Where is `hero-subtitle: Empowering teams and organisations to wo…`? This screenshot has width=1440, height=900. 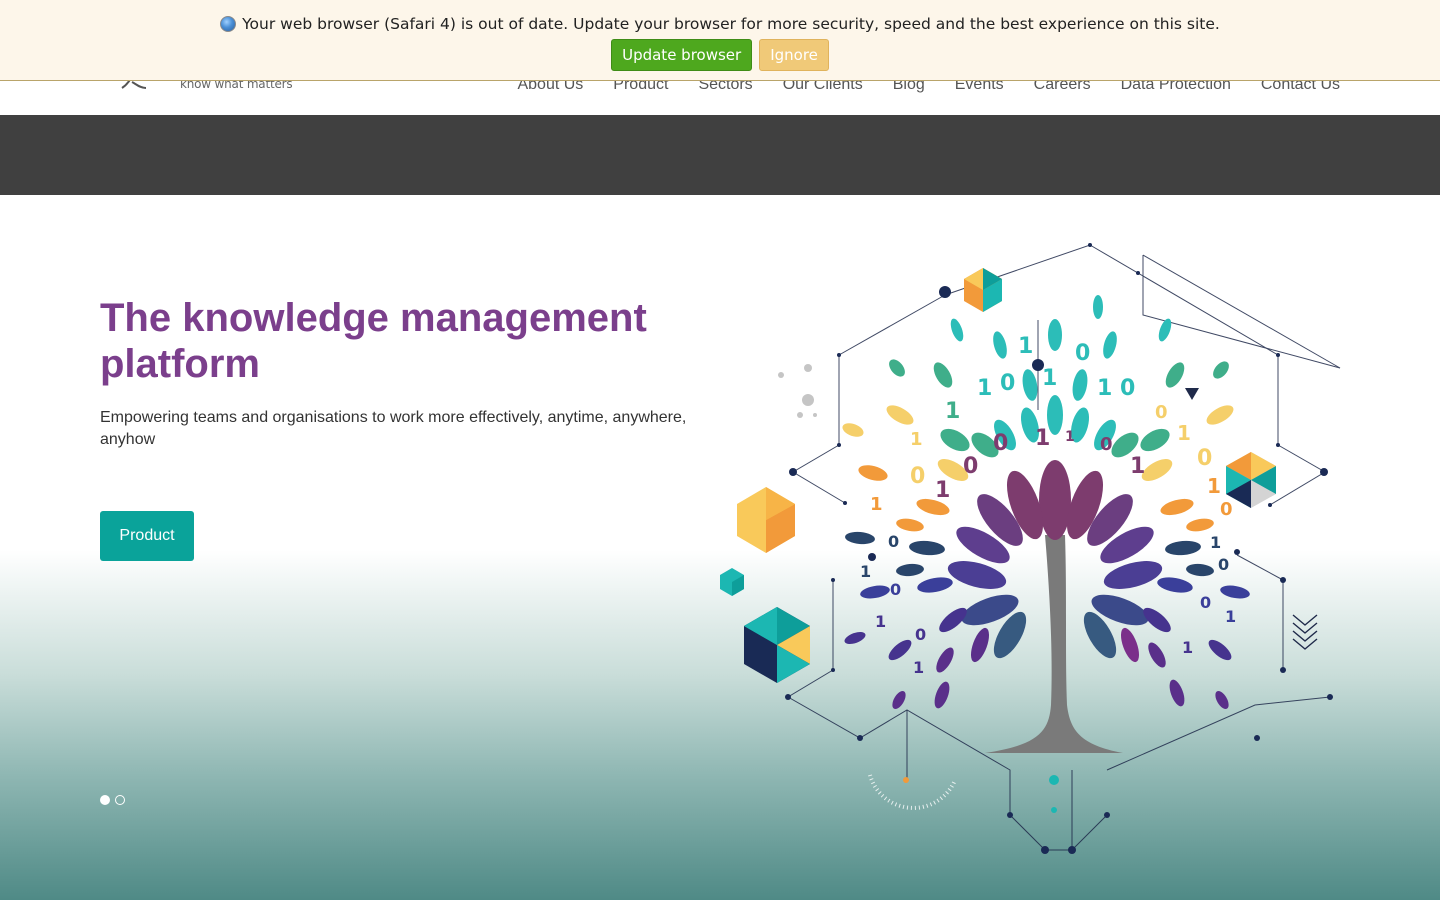
hero-subtitle: Empowering teams and organisations to wo… is located at coordinates (393, 428).